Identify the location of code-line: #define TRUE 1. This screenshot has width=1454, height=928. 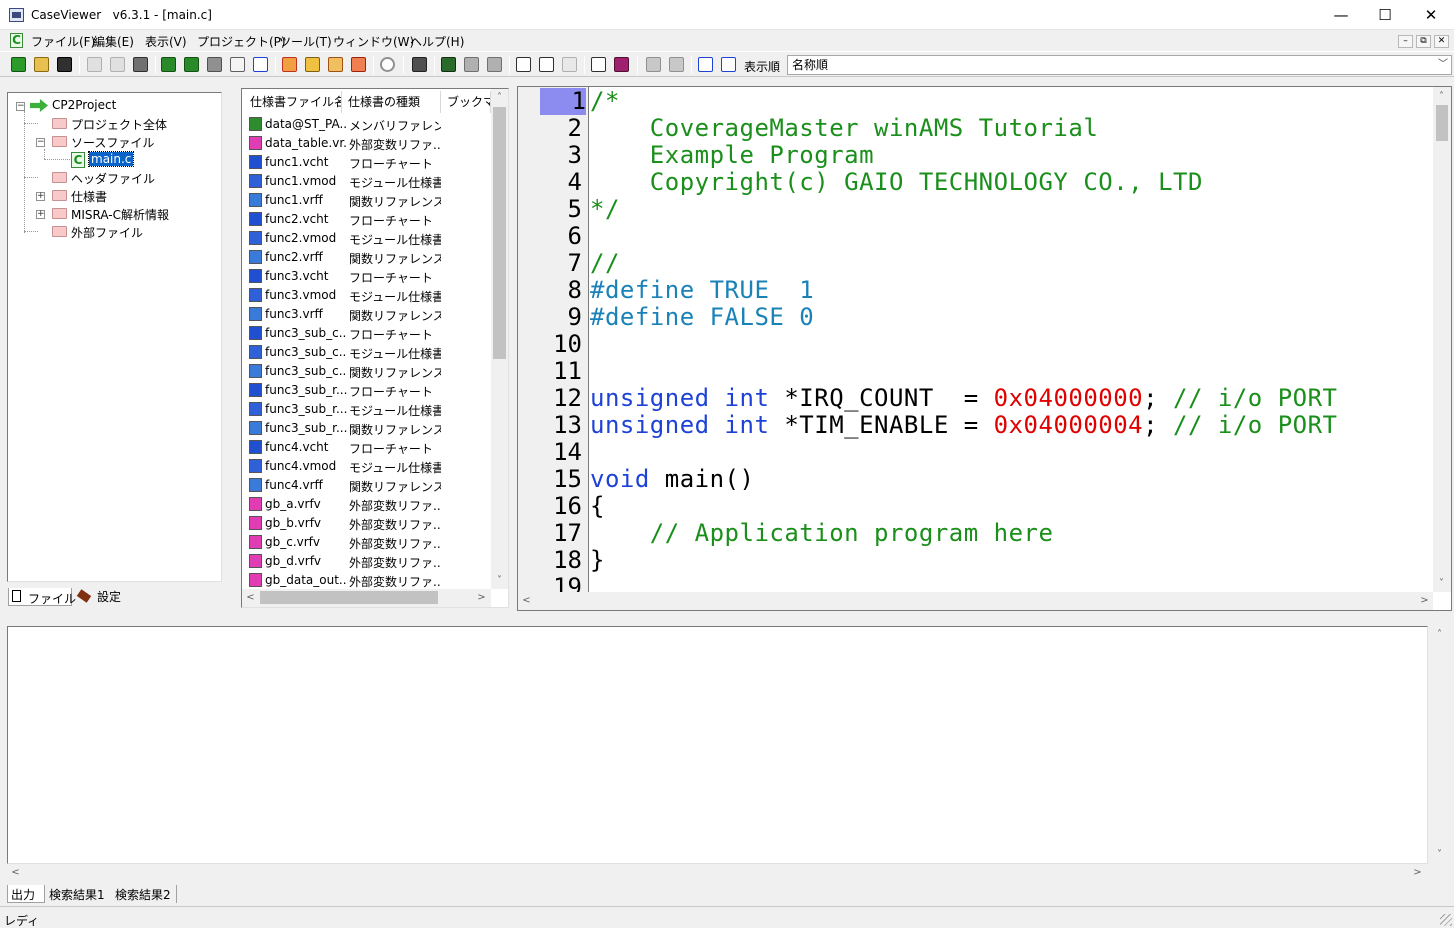
(702, 290).